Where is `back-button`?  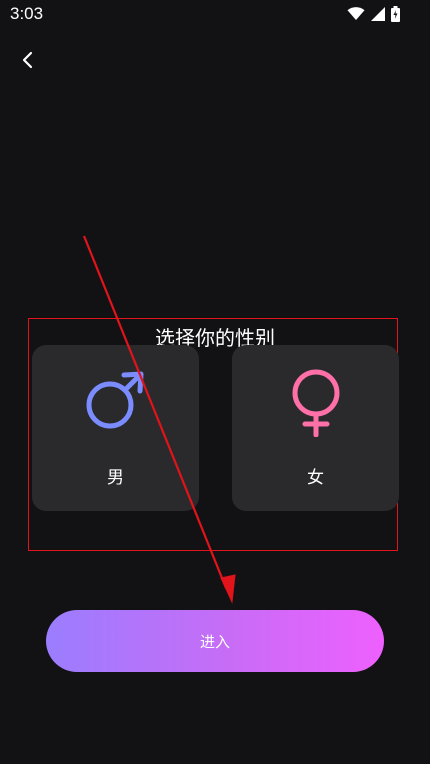 back-button is located at coordinates (28, 62).